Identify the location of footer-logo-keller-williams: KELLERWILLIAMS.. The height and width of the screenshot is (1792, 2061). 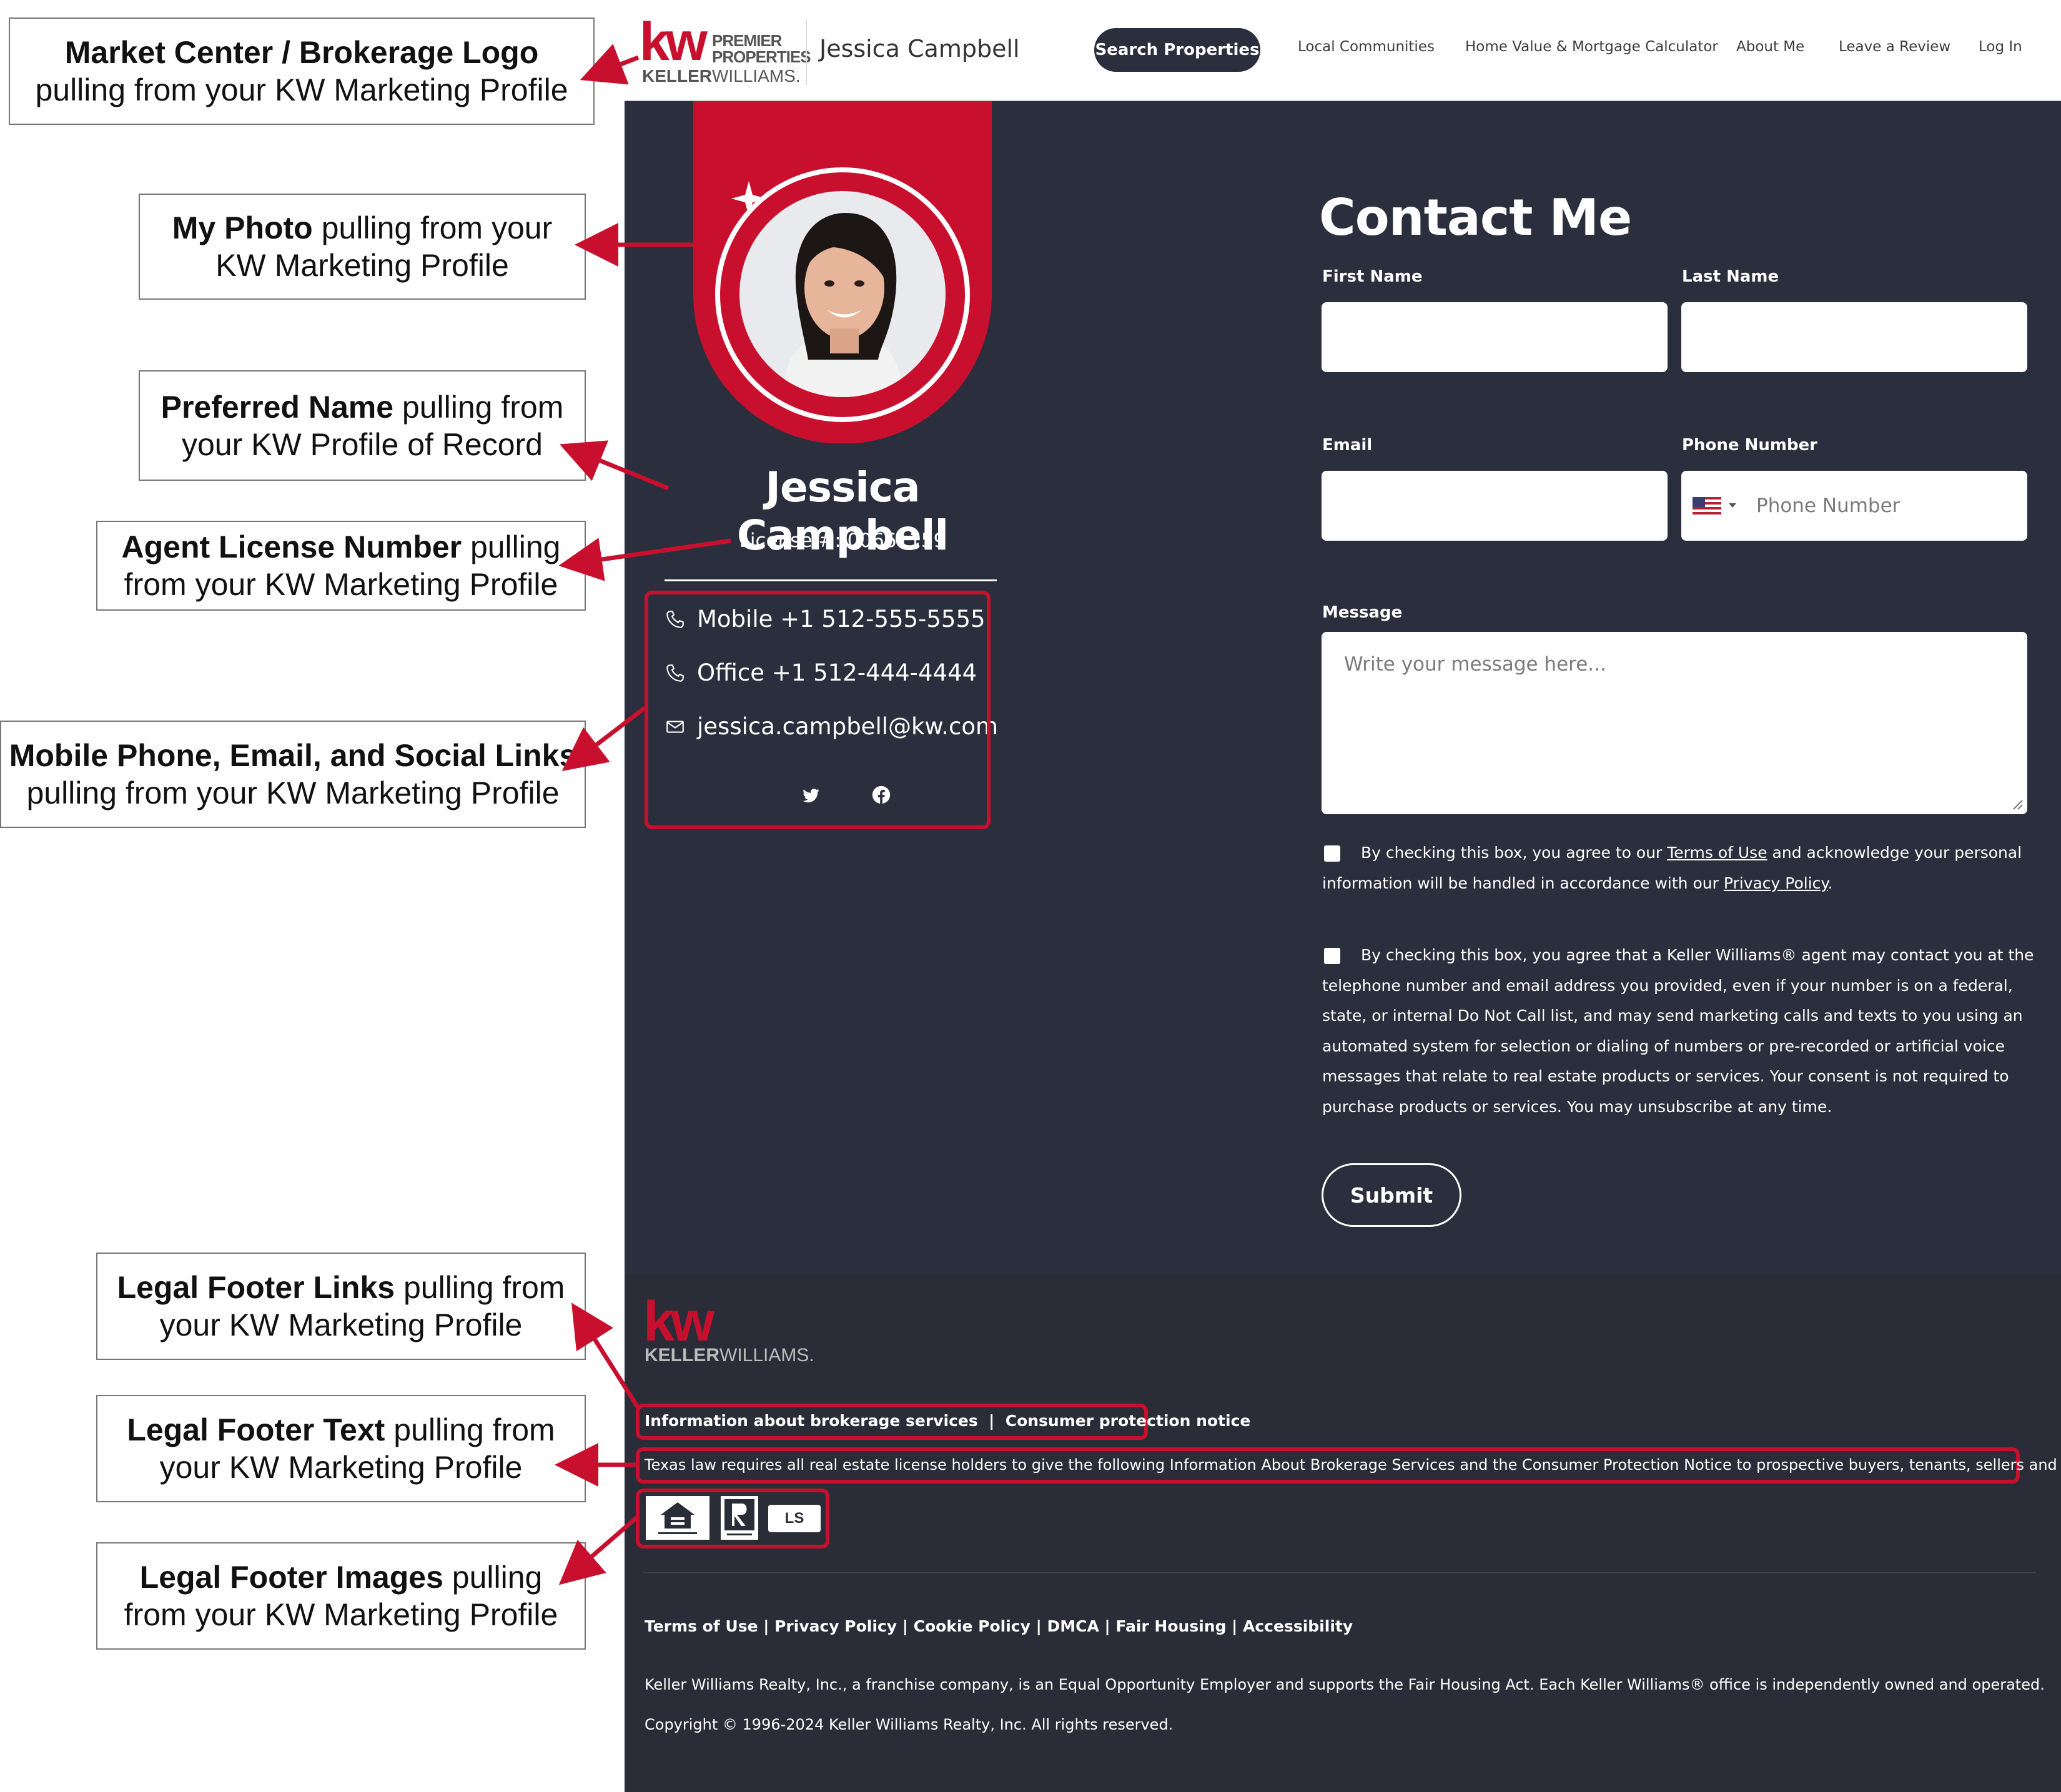
(729, 1355).